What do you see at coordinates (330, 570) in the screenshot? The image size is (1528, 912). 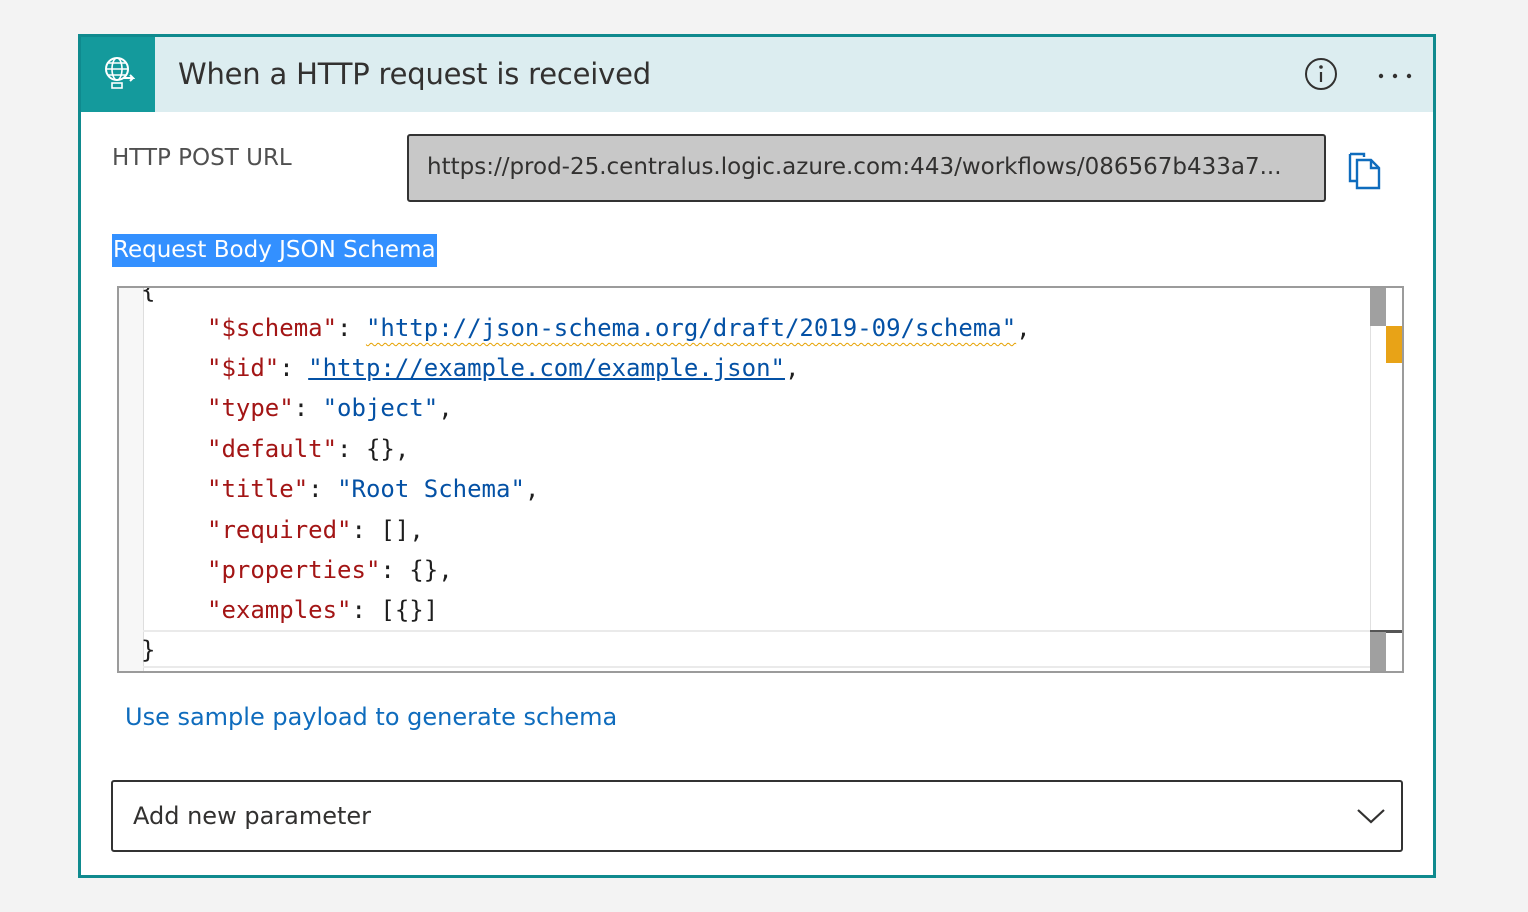 I see `code-line: "properties": {},` at bounding box center [330, 570].